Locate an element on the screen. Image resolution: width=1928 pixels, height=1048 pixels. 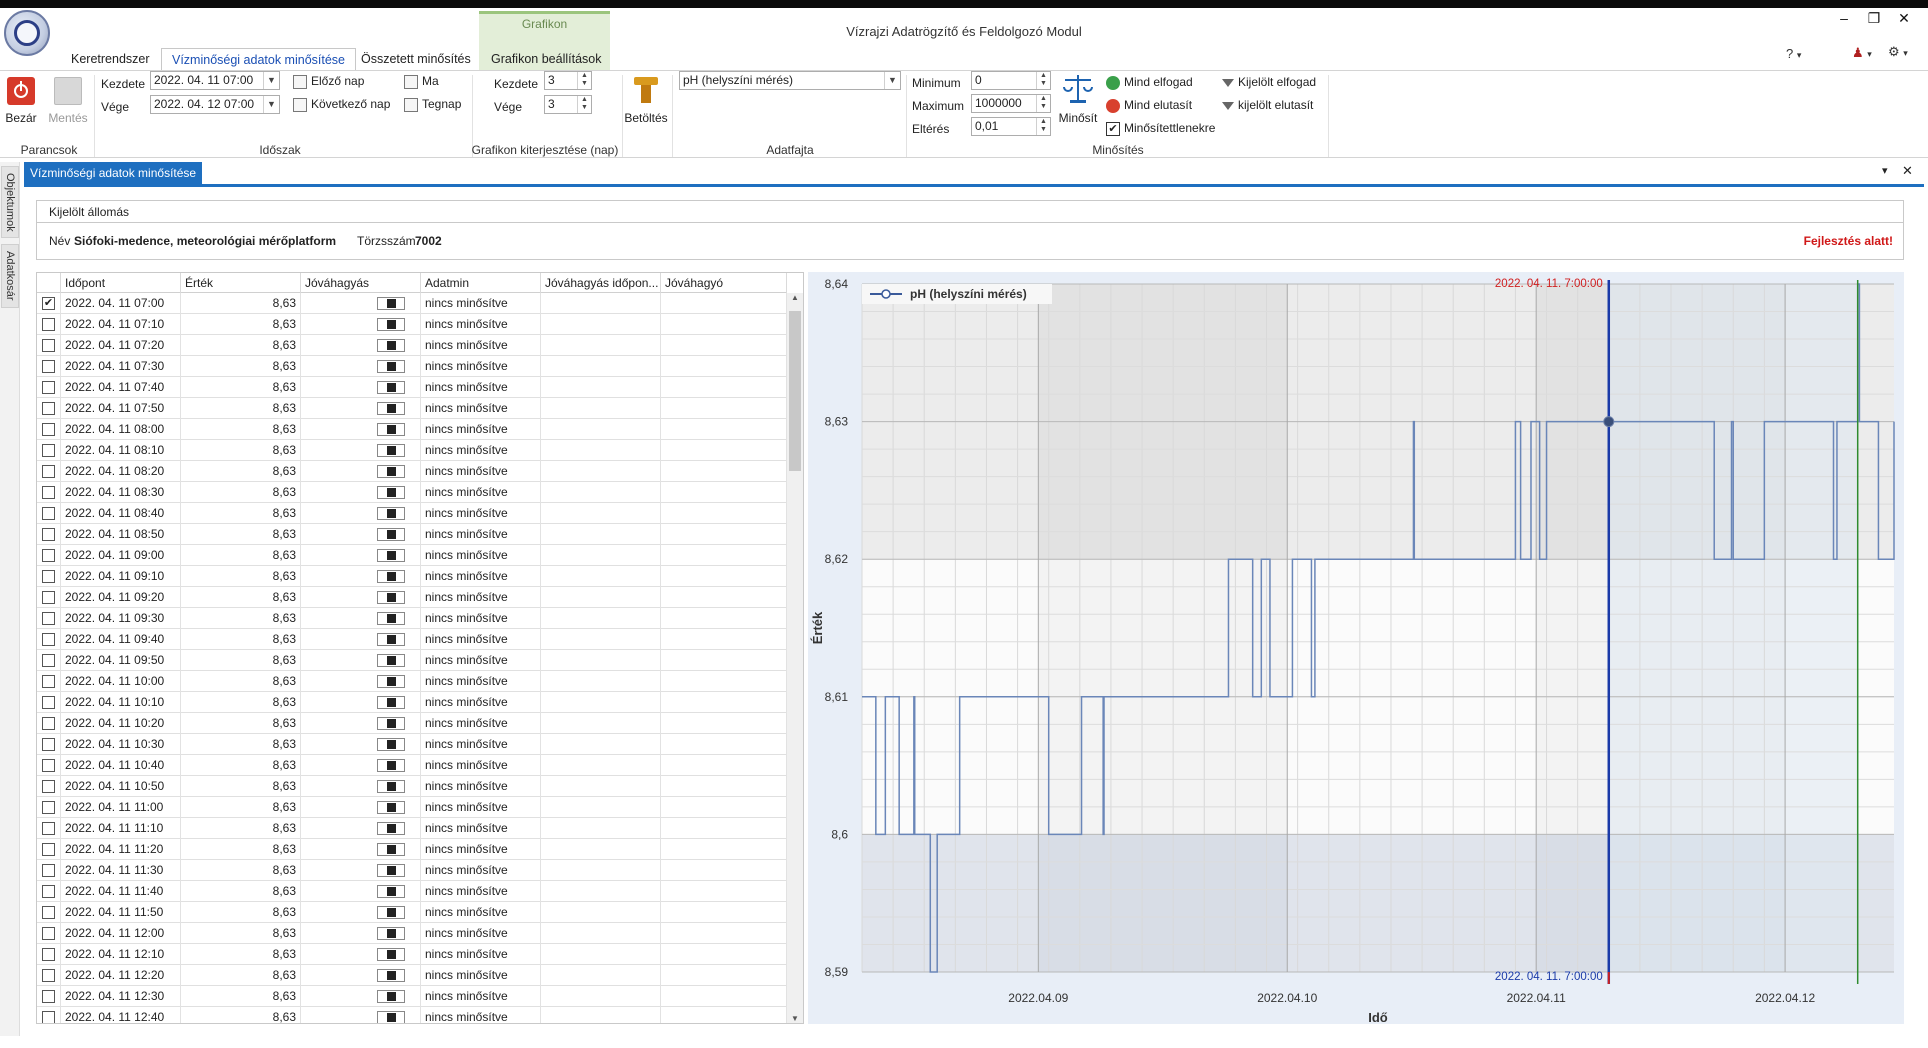
chevron-down-icon: ▼ is located at coordinates (271, 104).